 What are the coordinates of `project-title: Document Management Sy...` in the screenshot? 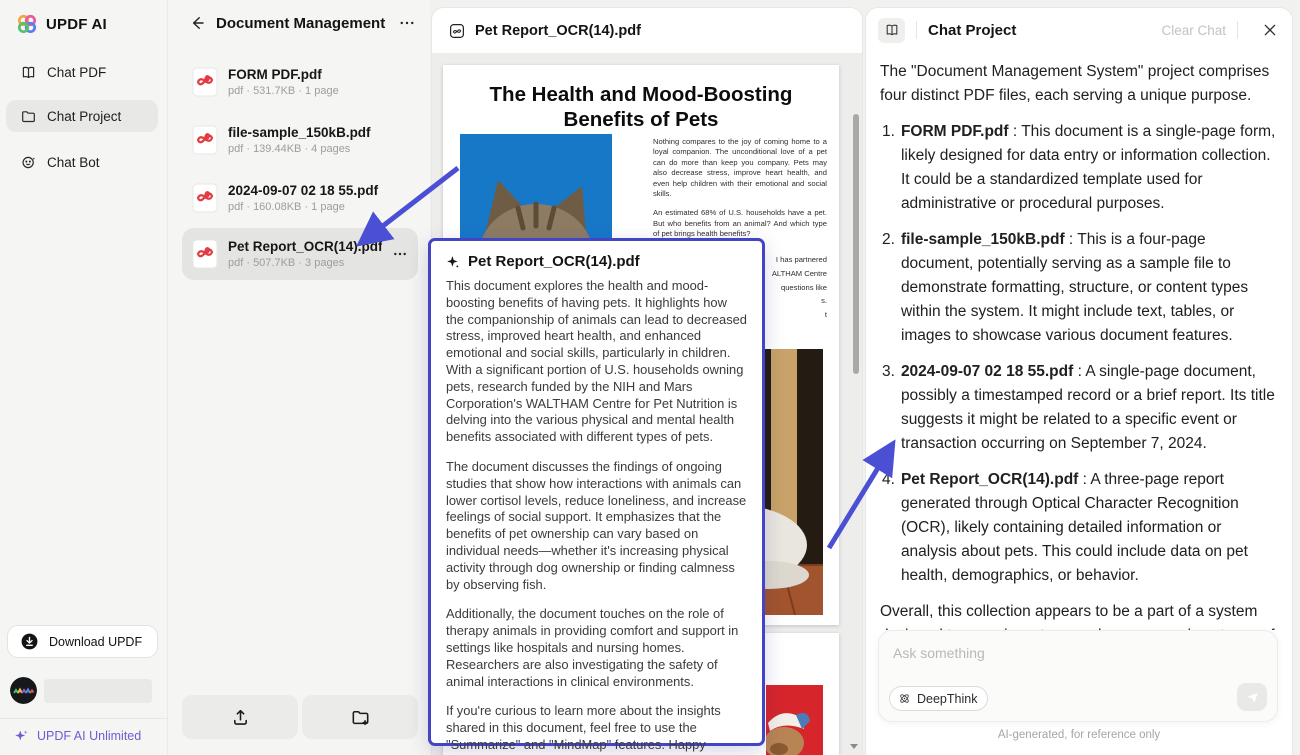 It's located at (302, 23).